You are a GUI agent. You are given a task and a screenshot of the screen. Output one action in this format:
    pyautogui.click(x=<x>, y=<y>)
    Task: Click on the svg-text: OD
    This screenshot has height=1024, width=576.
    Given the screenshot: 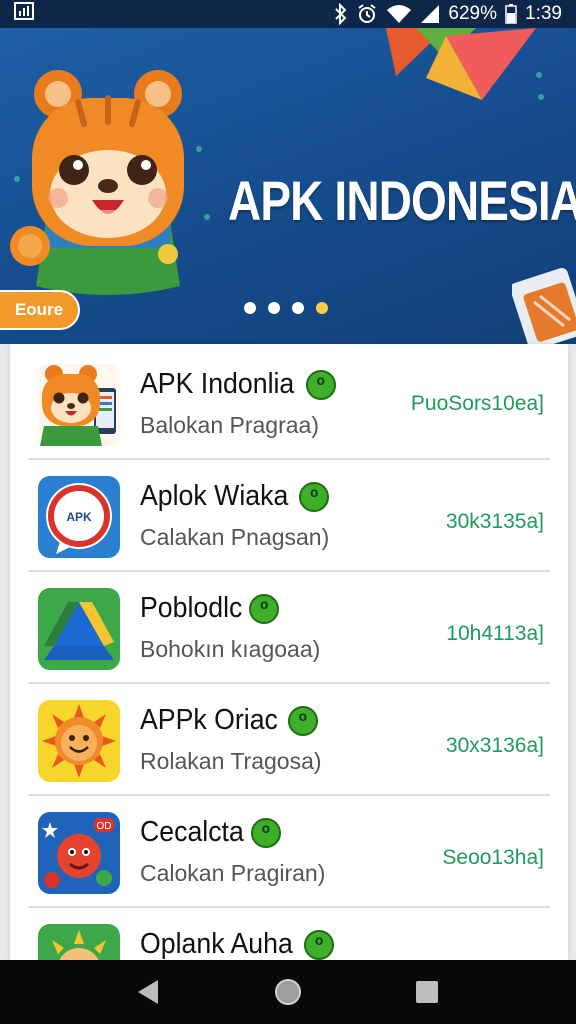 What is the action you would take?
    pyautogui.click(x=104, y=826)
    